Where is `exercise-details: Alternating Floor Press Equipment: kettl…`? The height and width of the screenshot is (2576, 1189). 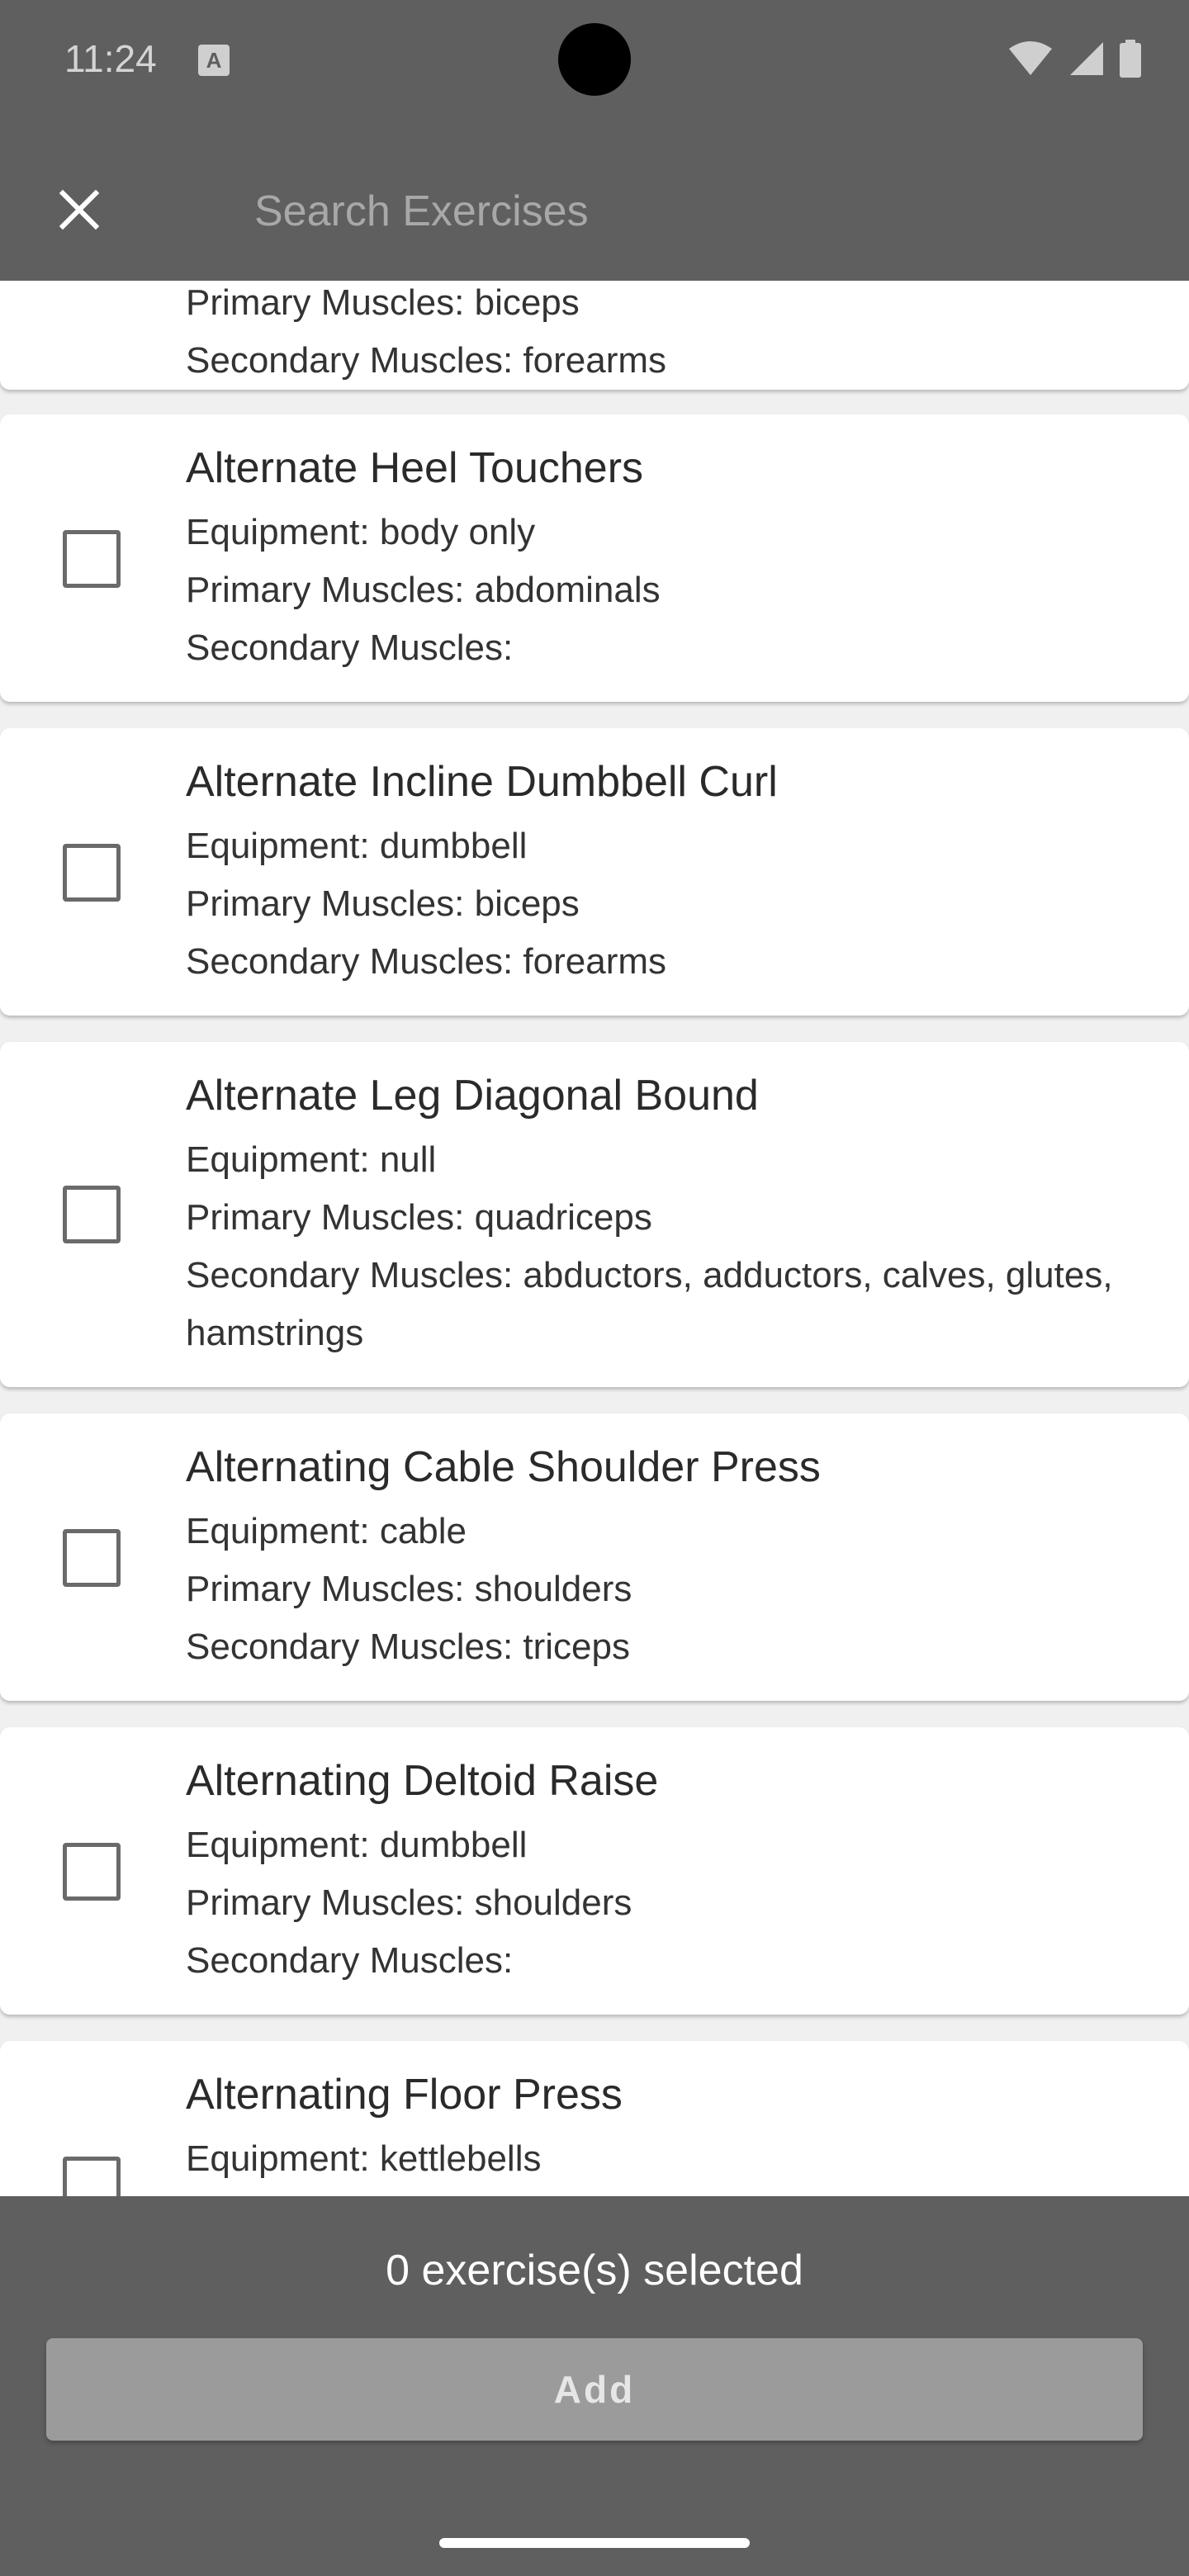 exercise-details: Alternating Floor Press Equipment: kettl… is located at coordinates (662, 2131).